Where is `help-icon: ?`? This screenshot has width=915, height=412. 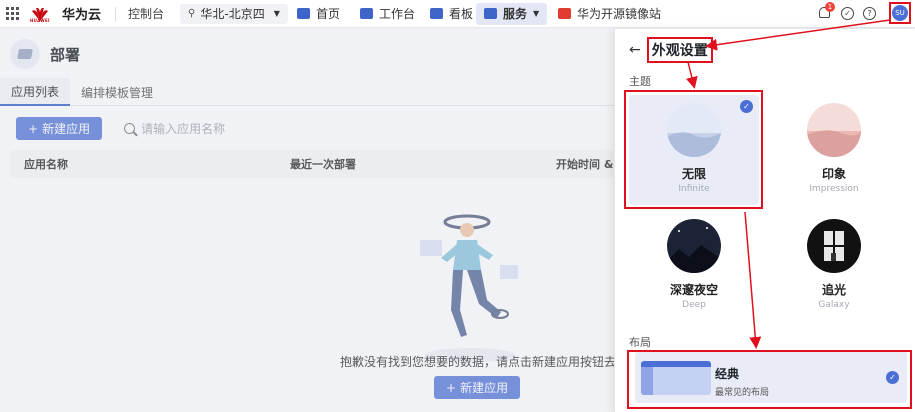
help-icon: ? is located at coordinates (869, 13).